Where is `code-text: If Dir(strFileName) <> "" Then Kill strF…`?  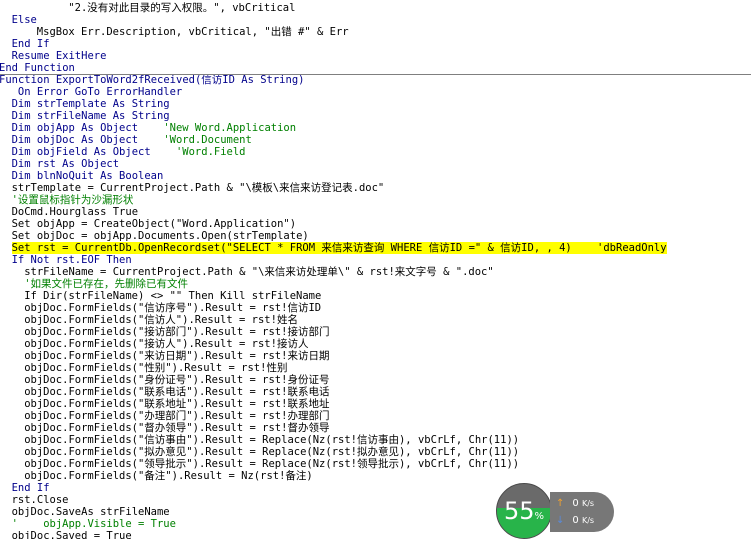 code-text: If Dir(strFileName) <> "" Then Kill strF… is located at coordinates (173, 296).